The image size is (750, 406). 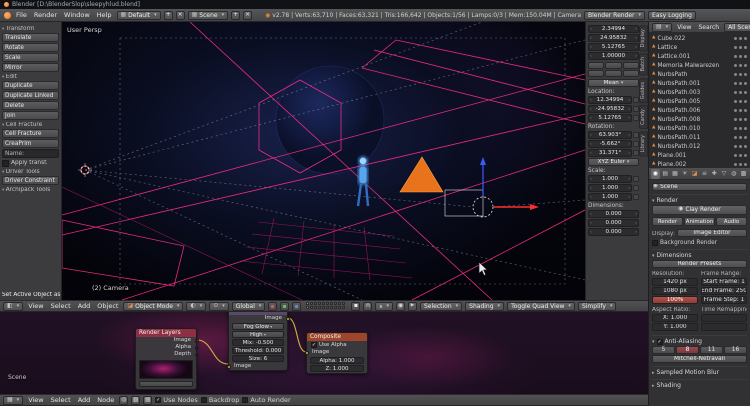 I want to click on tool-shelf-row: Scale, so click(x=30, y=57).